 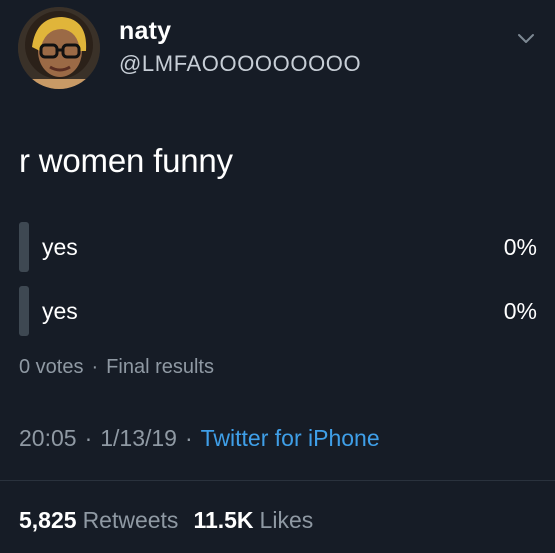 What do you see at coordinates (160, 367) in the screenshot?
I see `poll-status: Final results` at bounding box center [160, 367].